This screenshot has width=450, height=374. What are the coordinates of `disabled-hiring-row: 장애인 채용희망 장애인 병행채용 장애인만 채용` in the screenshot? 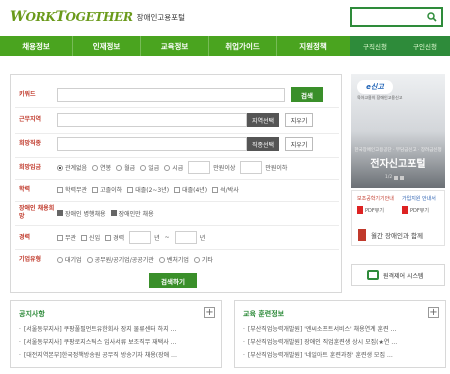 It's located at (176, 213).